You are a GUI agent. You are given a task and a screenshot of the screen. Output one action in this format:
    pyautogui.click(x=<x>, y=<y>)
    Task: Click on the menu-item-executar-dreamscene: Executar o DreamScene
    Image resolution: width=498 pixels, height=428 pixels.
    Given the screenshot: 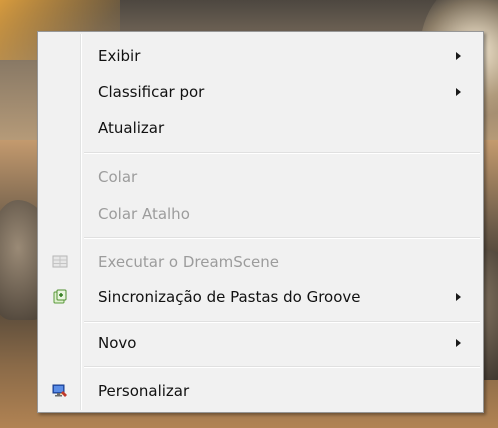 What is the action you would take?
    pyautogui.click(x=260, y=262)
    